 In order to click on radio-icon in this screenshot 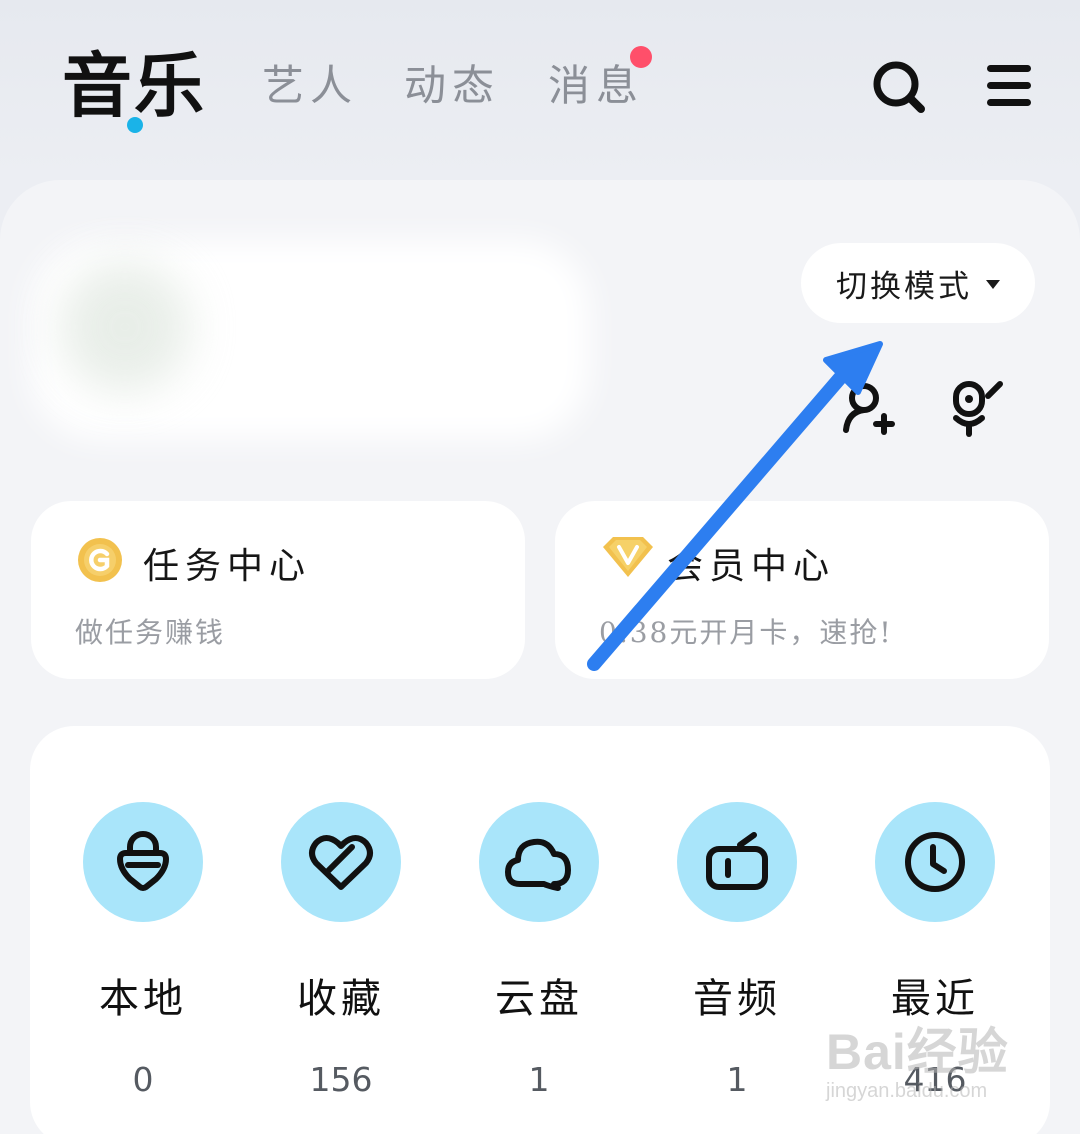, I will do `click(737, 861)`.